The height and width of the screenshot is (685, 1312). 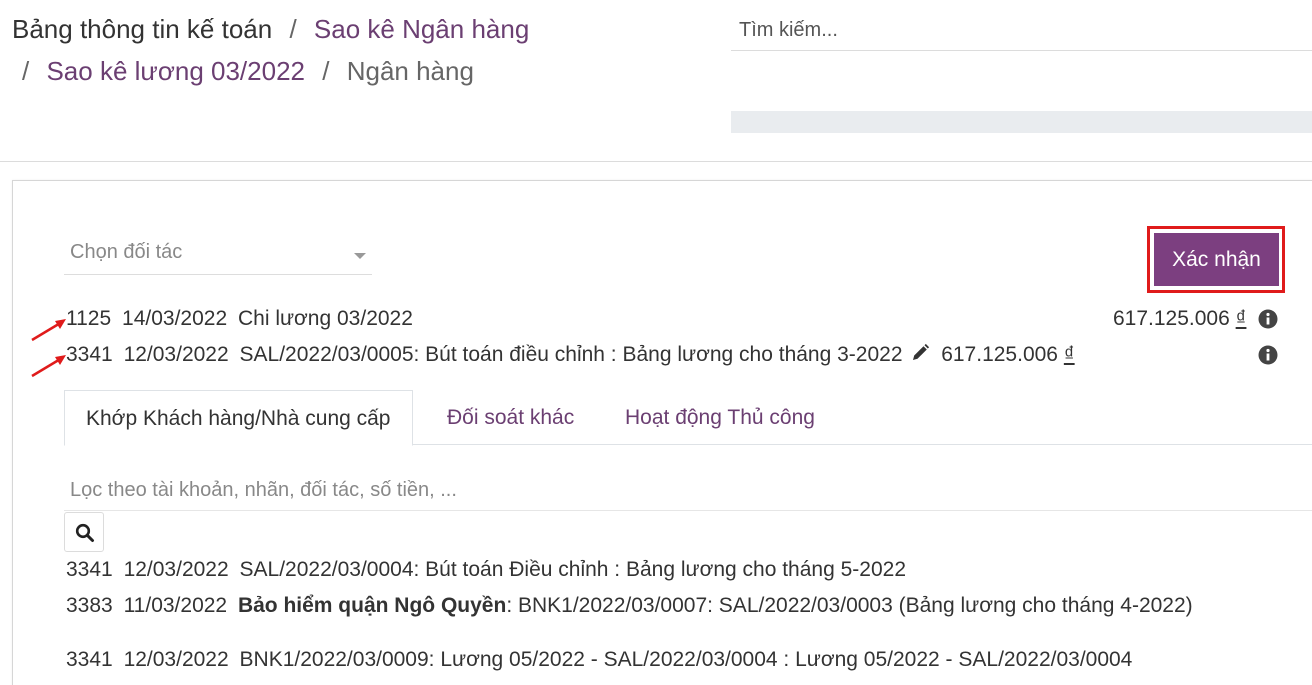 I want to click on matched-amount: 617.125.006, so click(x=999, y=354).